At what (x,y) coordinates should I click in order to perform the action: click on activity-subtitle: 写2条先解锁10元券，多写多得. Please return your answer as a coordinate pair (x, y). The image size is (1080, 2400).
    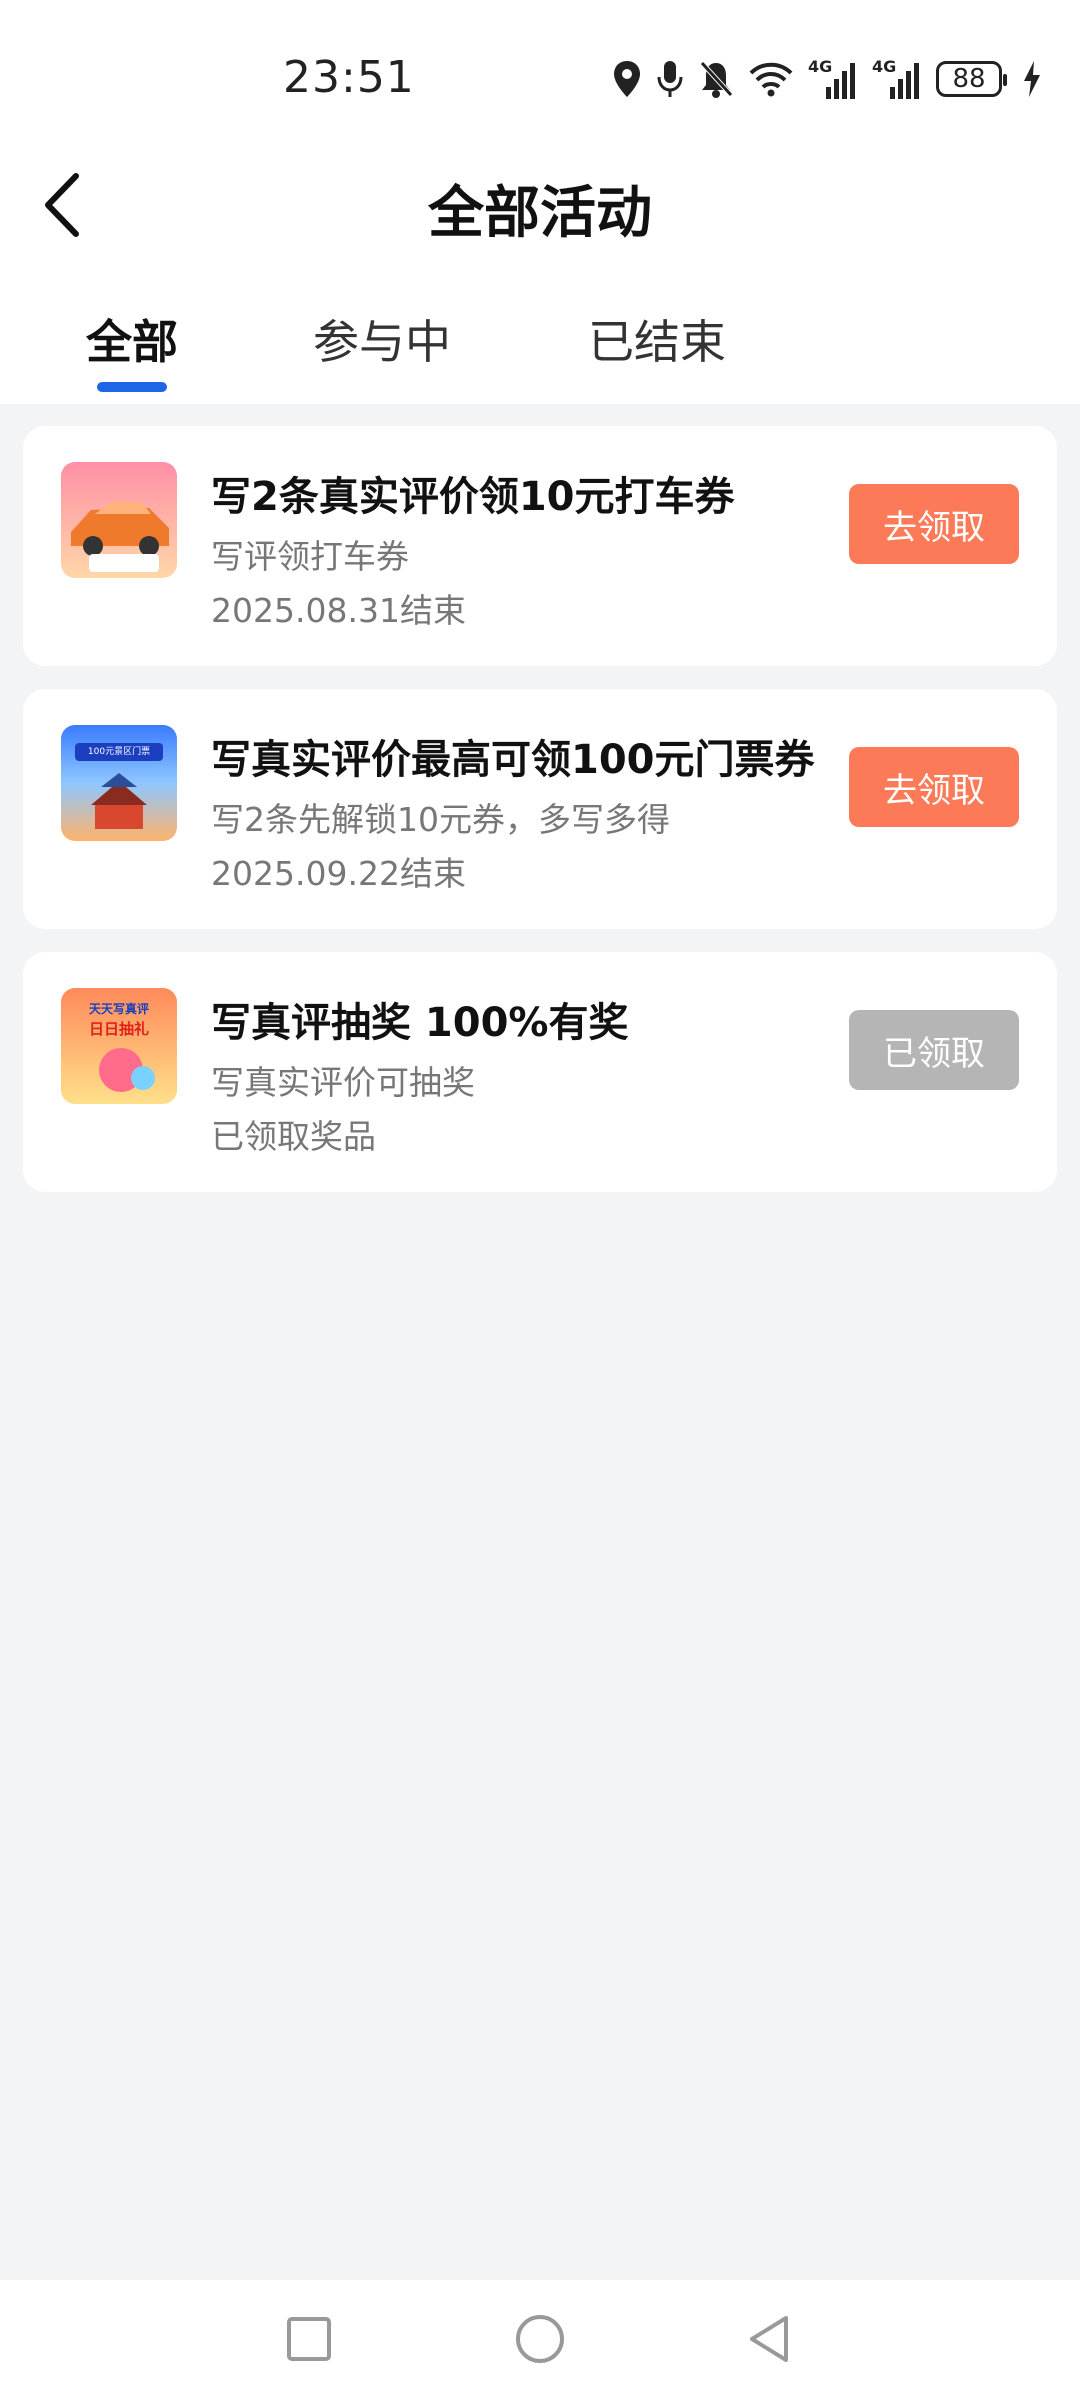
    Looking at the image, I should click on (440, 819).